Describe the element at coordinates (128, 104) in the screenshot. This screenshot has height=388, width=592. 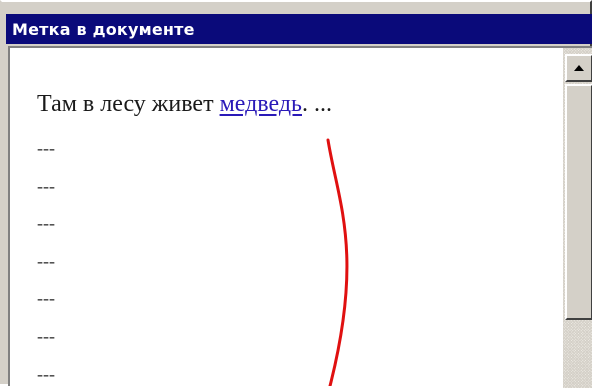
I see `text-before-link: Там в лесу живет` at that location.